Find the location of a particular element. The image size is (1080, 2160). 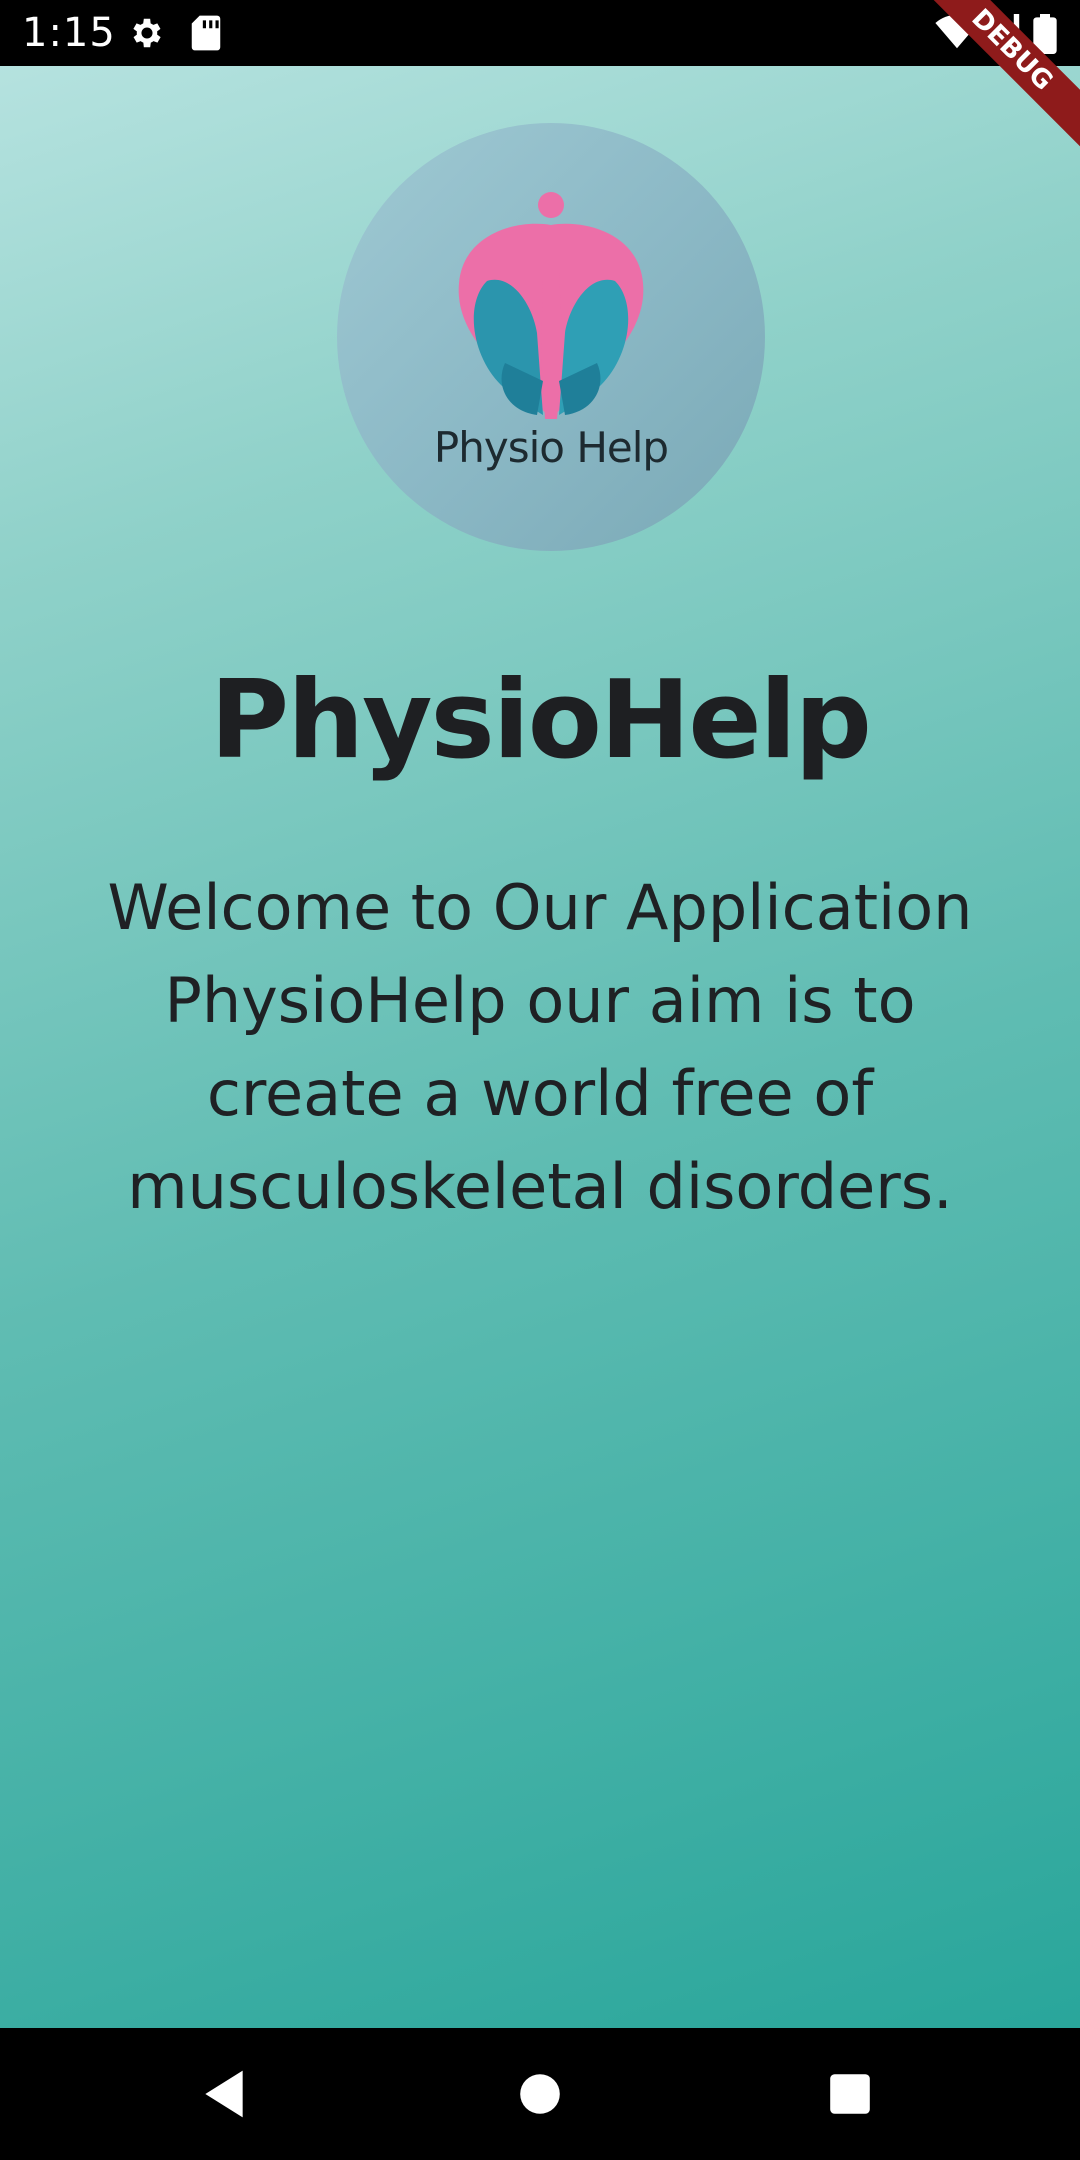

logo-figure-icon is located at coordinates (551, 305).